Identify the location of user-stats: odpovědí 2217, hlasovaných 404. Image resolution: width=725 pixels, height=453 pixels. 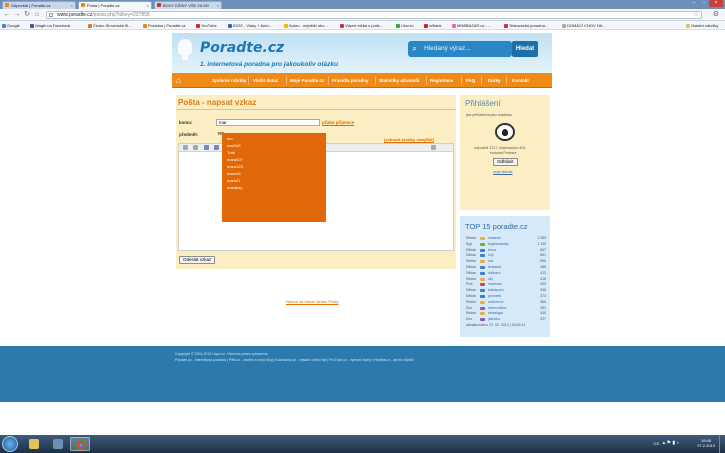
(500, 148).